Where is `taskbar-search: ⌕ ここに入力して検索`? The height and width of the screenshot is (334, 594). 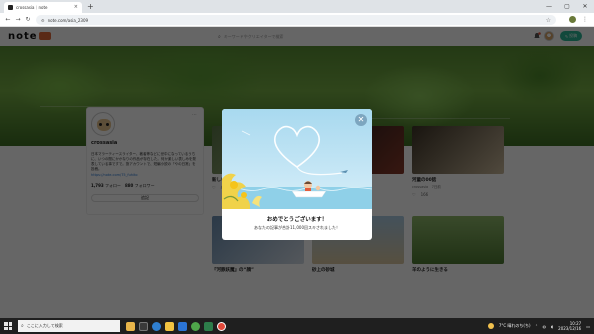
taskbar-search: ⌕ ここに入力して検索 is located at coordinates (69, 326).